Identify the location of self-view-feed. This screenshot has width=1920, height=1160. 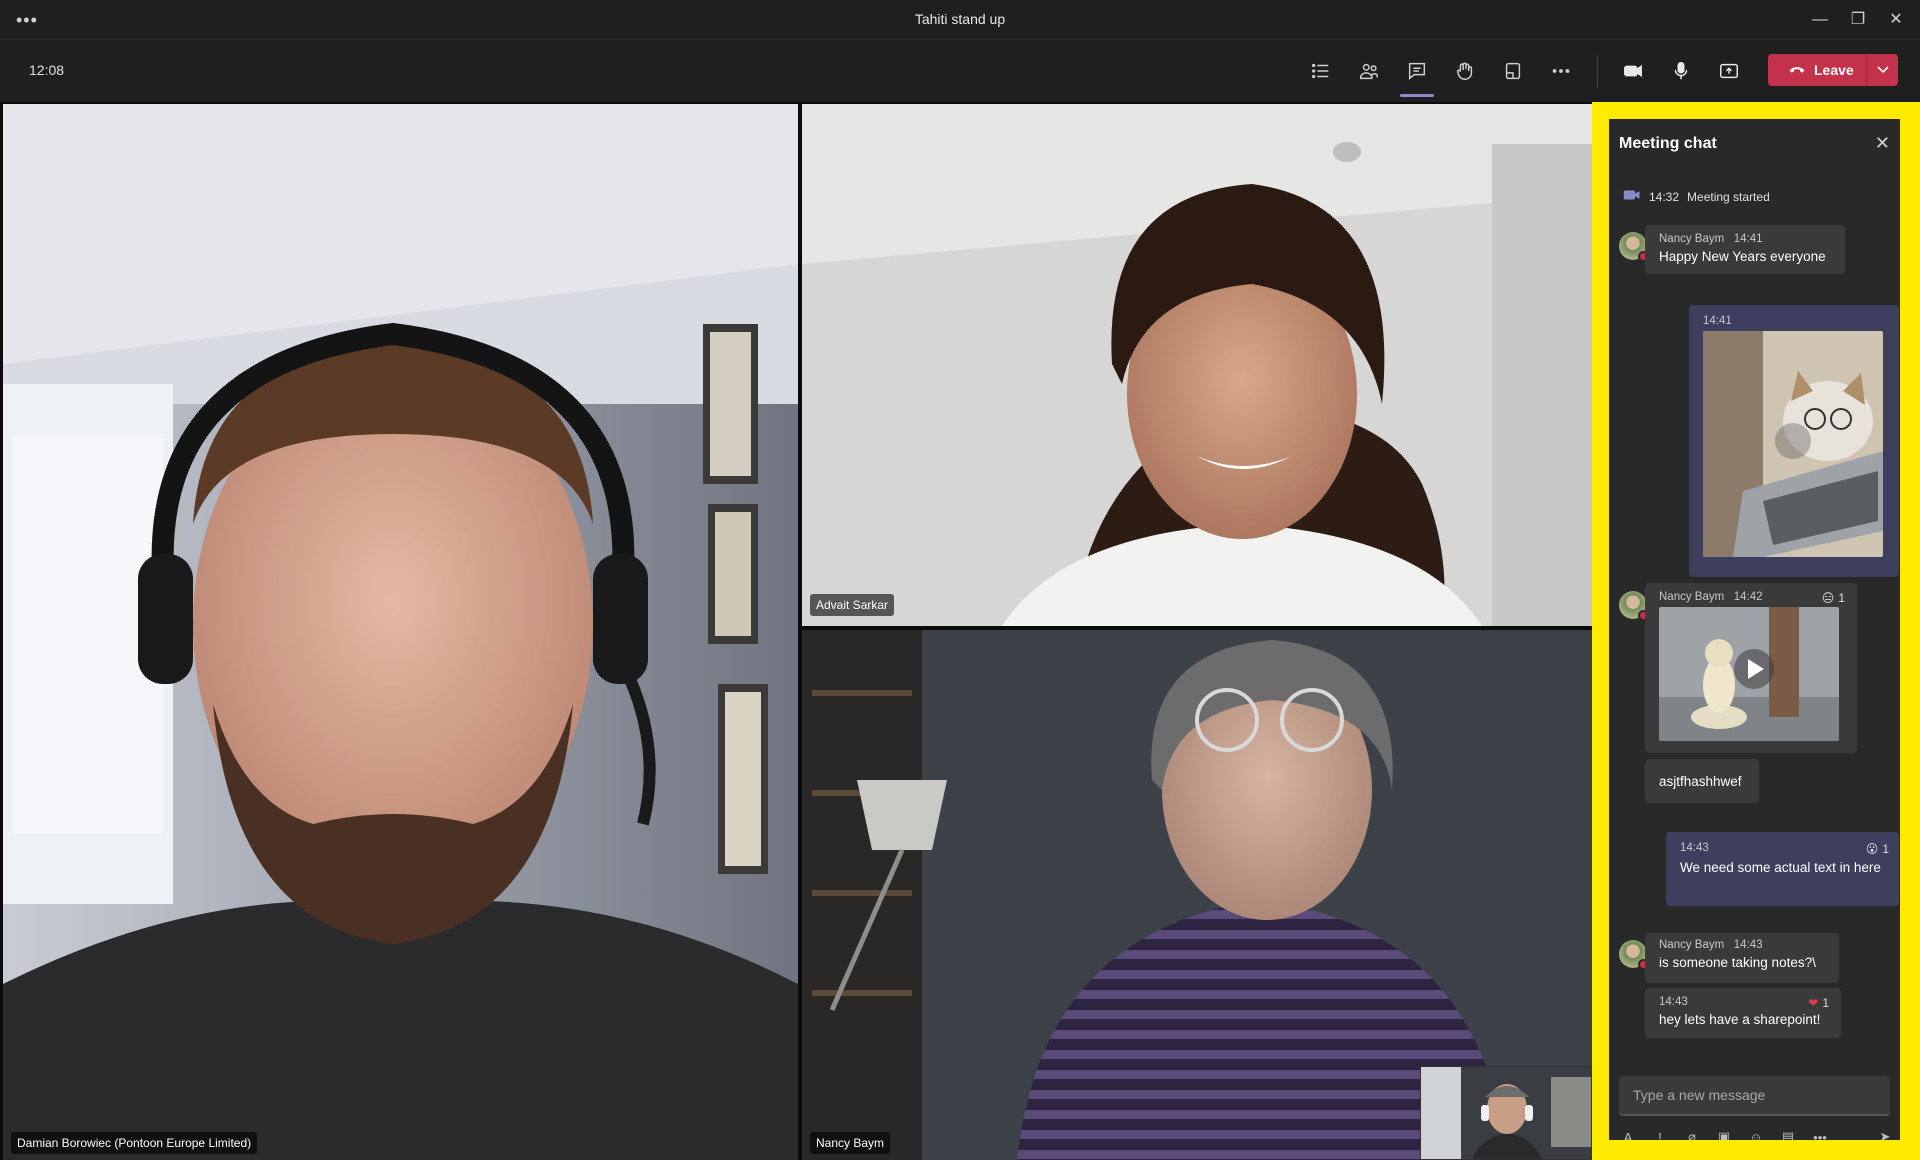
(1506, 1113).